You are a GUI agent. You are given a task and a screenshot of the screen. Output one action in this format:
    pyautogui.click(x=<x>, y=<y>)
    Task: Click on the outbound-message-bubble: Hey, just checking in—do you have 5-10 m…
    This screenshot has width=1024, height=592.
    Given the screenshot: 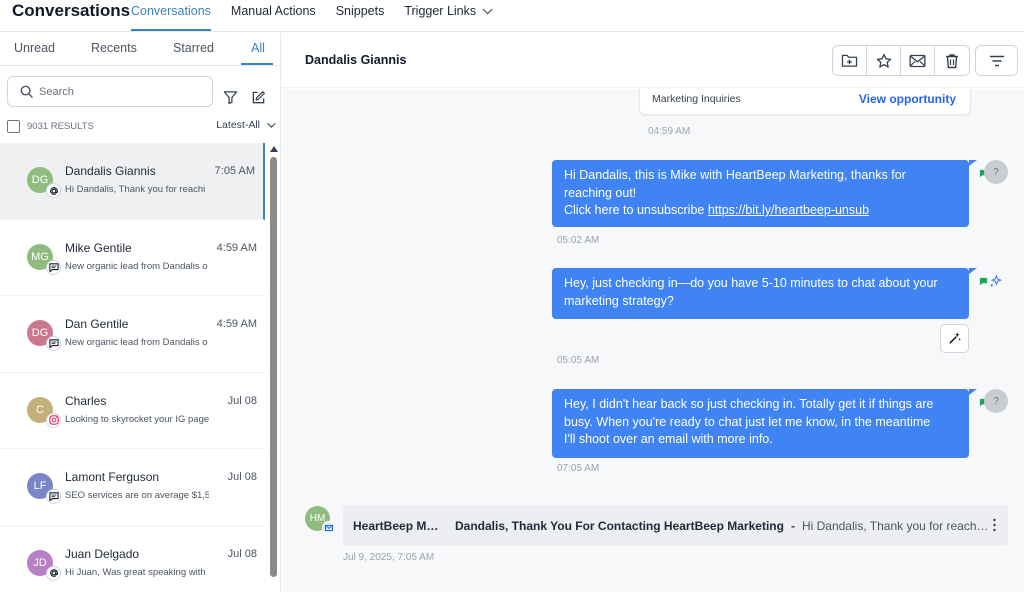 What is the action you would take?
    pyautogui.click(x=760, y=293)
    